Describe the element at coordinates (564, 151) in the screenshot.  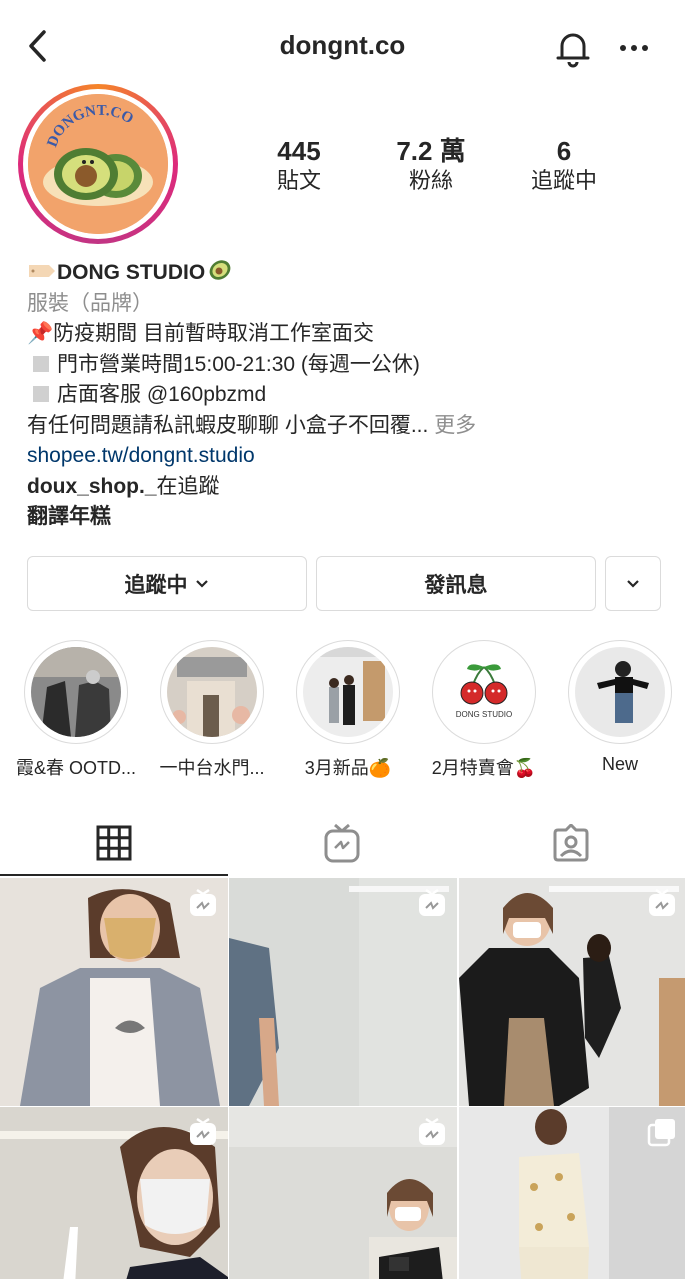
I see `following-count: 6` at that location.